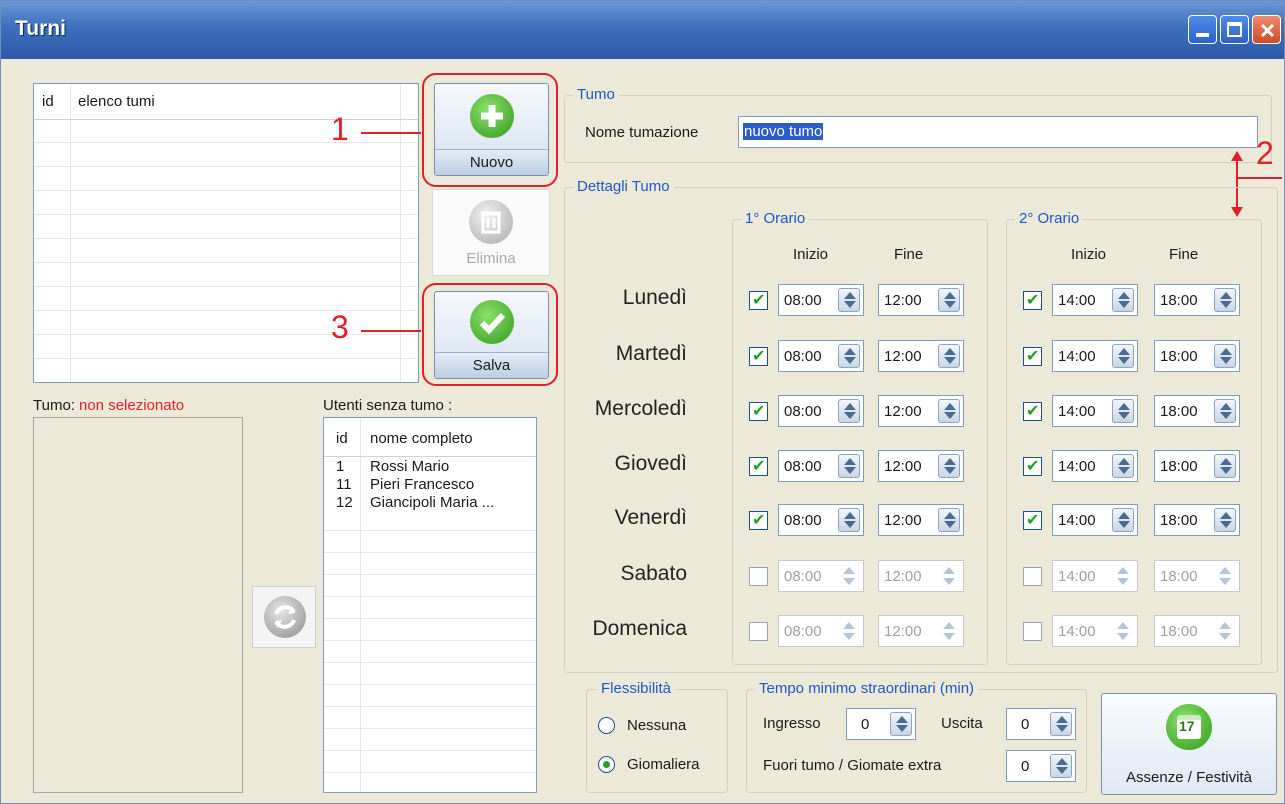  What do you see at coordinates (606, 725) in the screenshot?
I see `radio-nessuna` at bounding box center [606, 725].